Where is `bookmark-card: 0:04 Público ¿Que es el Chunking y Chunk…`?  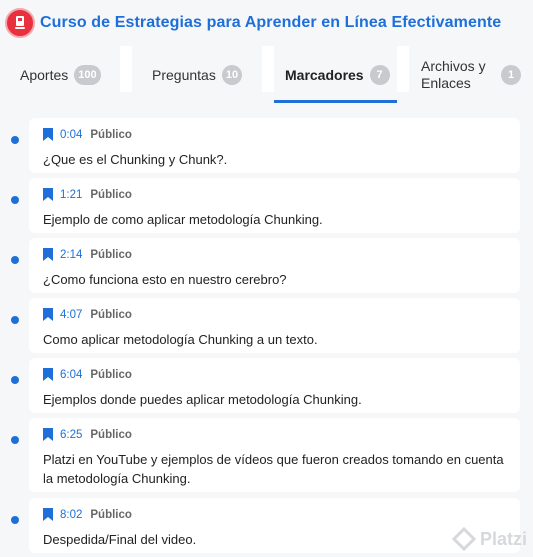
bookmark-card: 0:04 Público ¿Que es el Chunking y Chunk… is located at coordinates (274, 145).